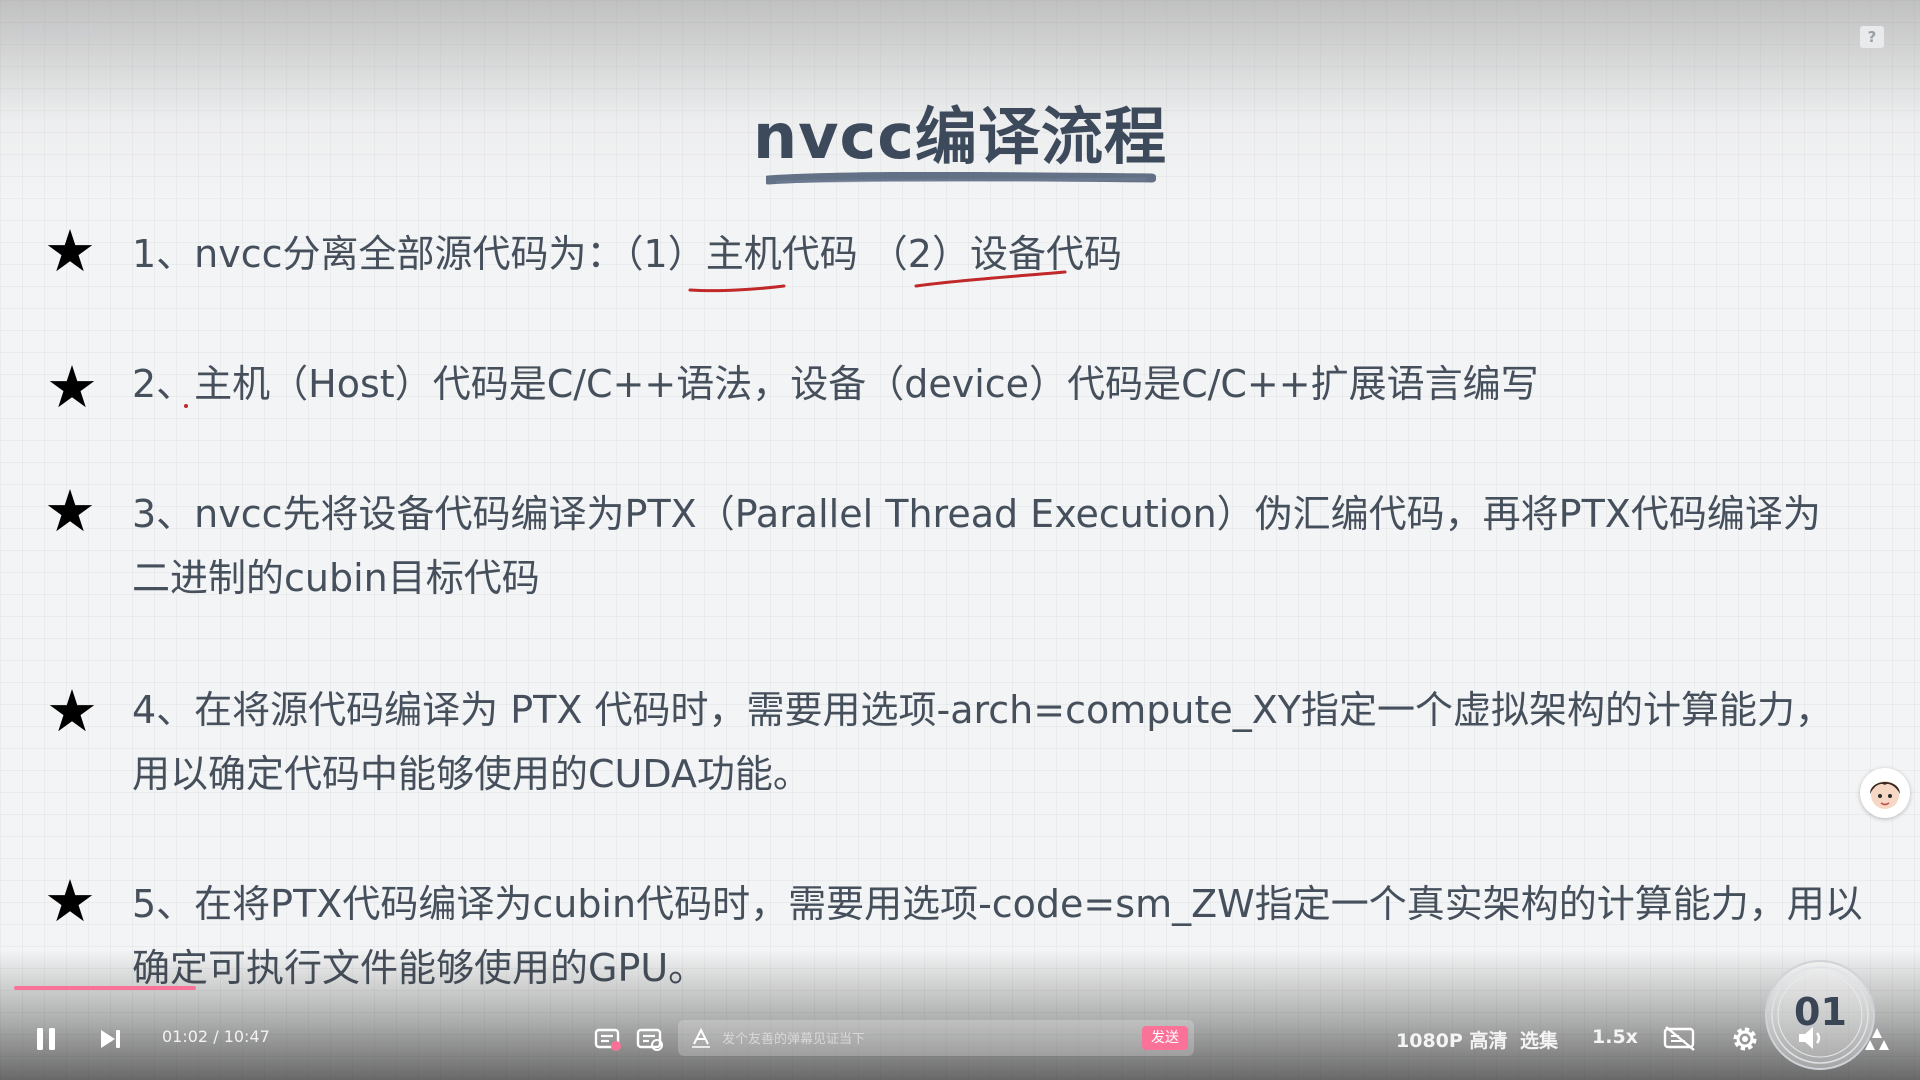 This screenshot has height=1080, width=1920. What do you see at coordinates (650, 1039) in the screenshot?
I see `danmaku-settings-icon` at bounding box center [650, 1039].